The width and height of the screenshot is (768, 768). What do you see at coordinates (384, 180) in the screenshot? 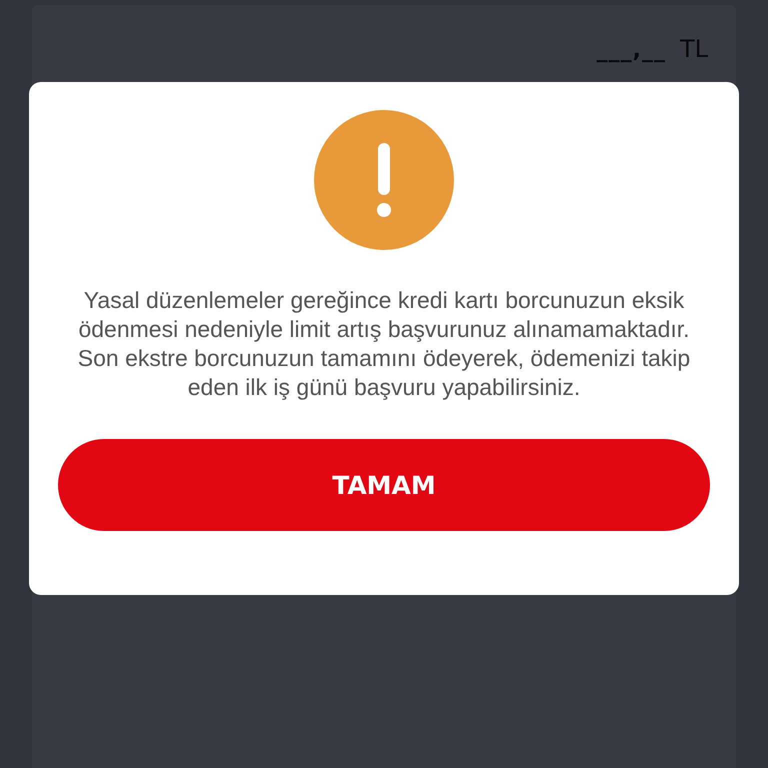
I see `warning-icon` at bounding box center [384, 180].